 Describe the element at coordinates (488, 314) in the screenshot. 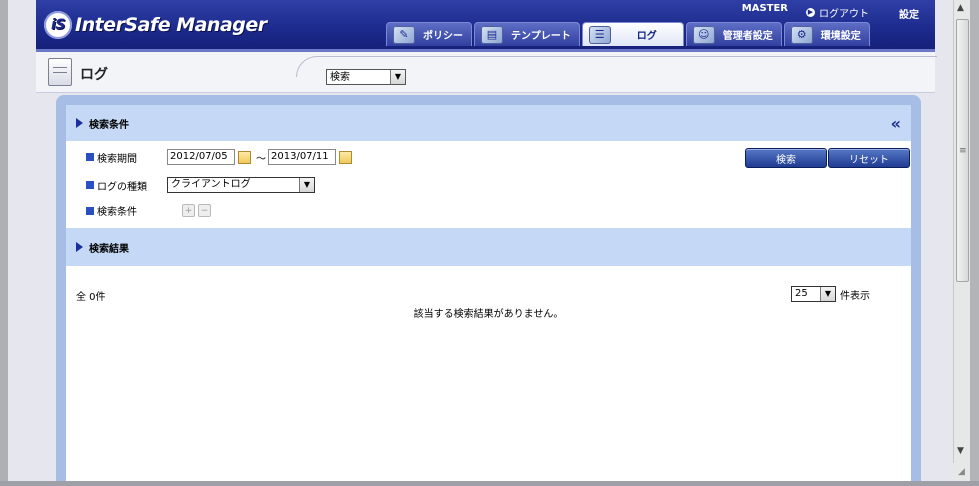

I see `no-result-message: 該当する検索結果がありません。` at that location.